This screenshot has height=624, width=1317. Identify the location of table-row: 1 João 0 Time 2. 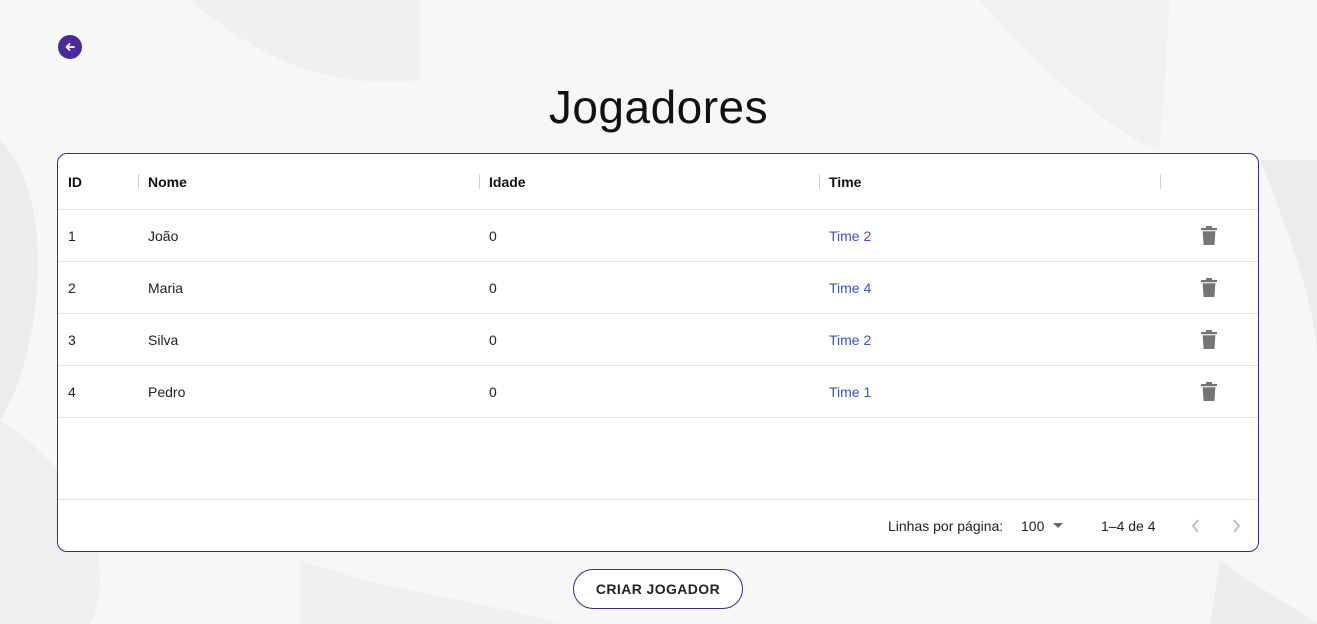
(658, 236).